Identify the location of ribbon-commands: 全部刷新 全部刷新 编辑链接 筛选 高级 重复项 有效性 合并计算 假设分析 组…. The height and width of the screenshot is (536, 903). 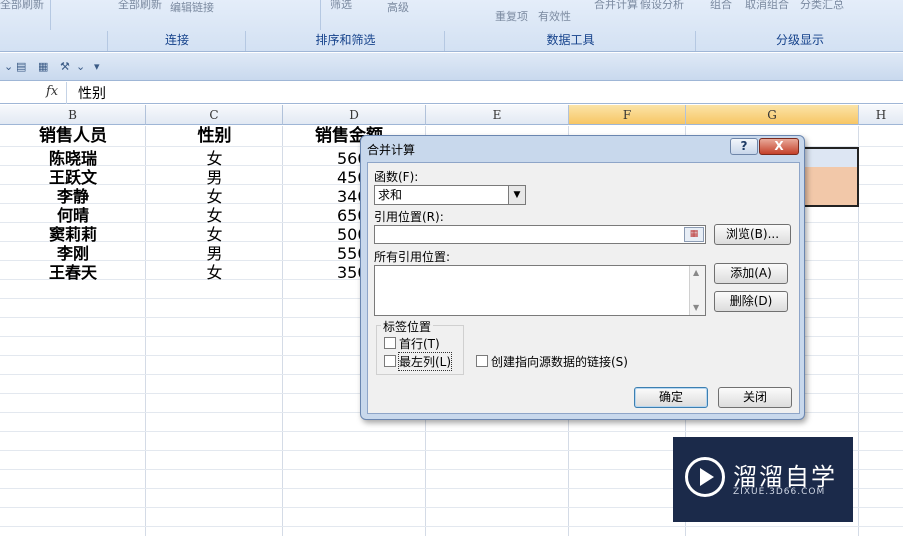
(451, 15).